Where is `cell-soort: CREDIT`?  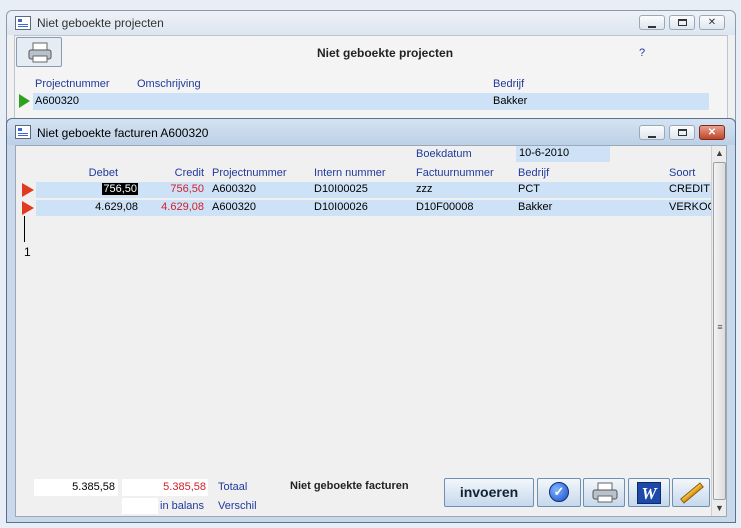
cell-soort: CREDIT is located at coordinates (689, 189).